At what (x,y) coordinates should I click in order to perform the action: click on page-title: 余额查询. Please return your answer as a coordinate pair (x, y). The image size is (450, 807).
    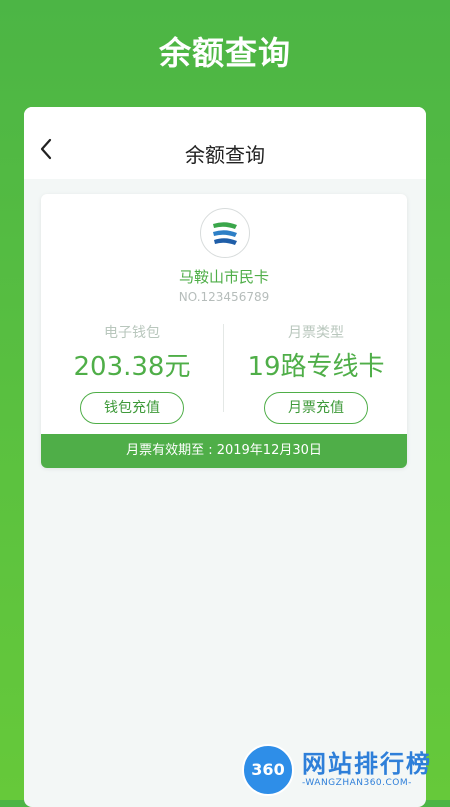
    Looking at the image, I should click on (224, 53).